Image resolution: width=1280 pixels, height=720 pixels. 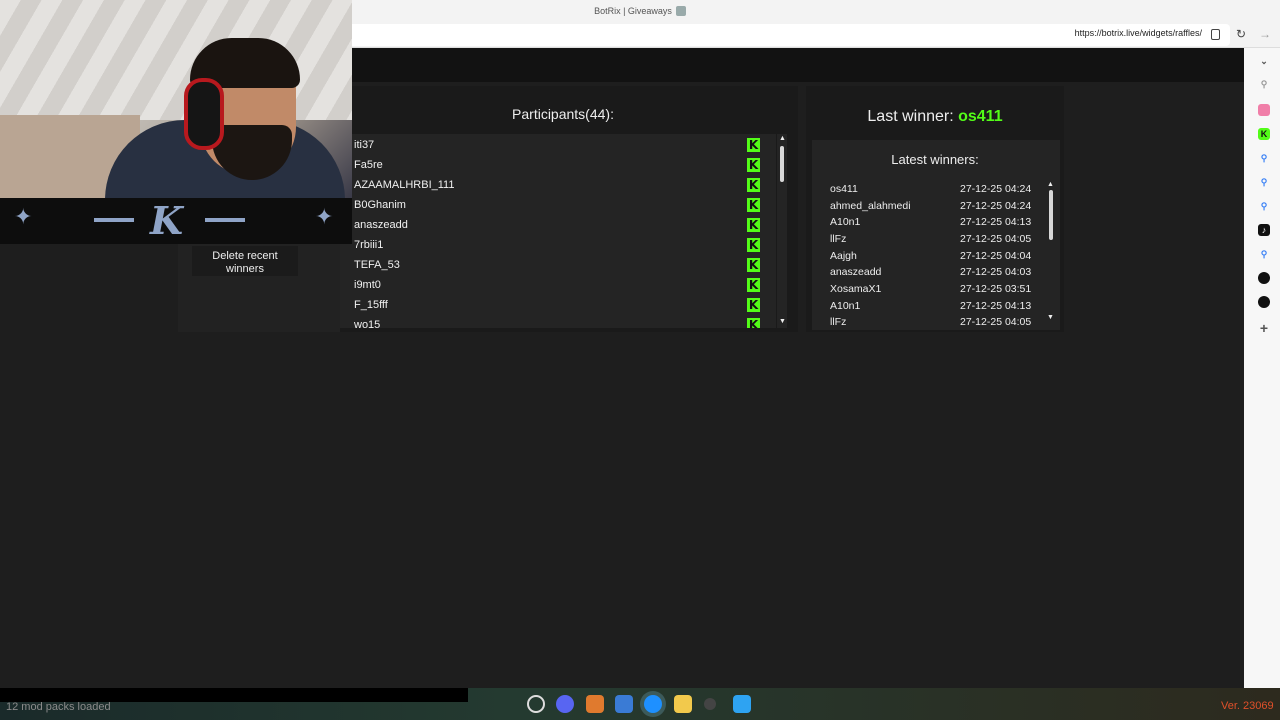 I want to click on winner-date: 27-12-25 04:03, so click(x=996, y=272).